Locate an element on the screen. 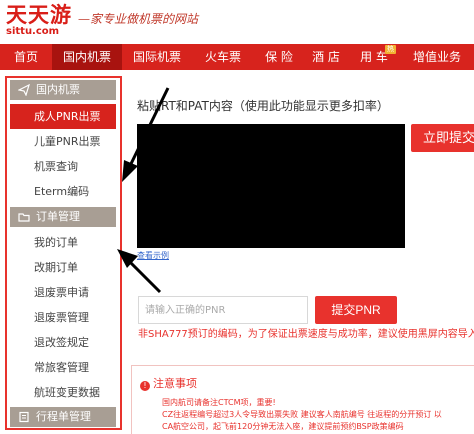 This screenshot has height=434, width=474. pnr-input is located at coordinates (223, 310).